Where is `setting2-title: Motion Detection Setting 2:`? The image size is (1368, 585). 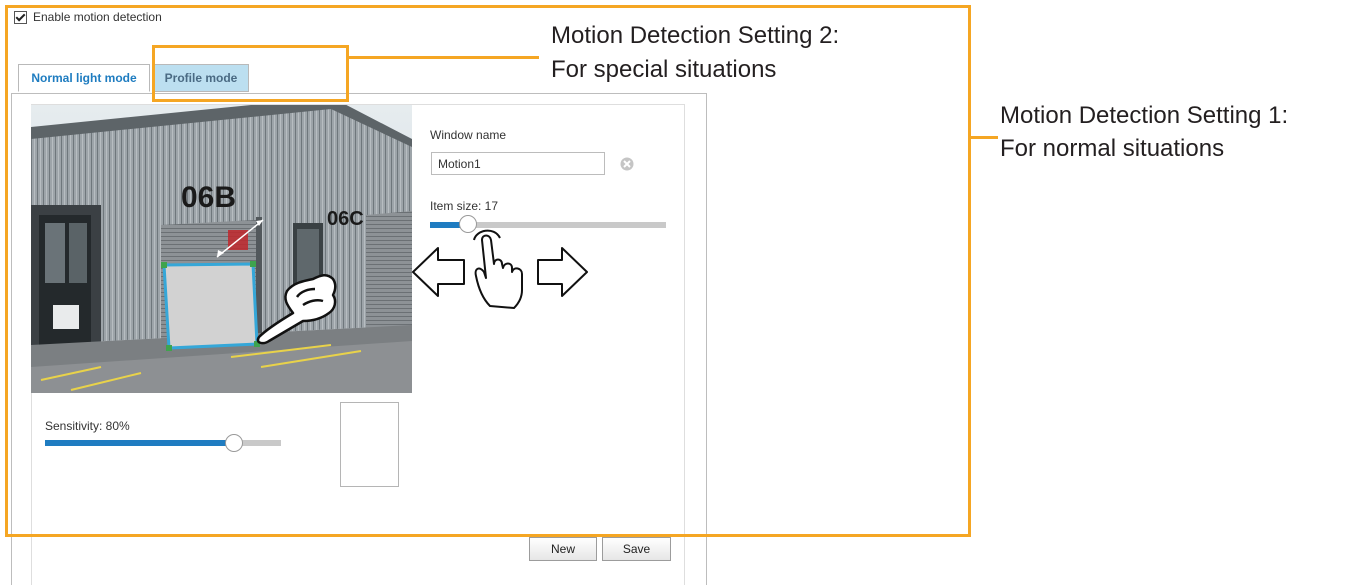
setting2-title: Motion Detection Setting 2: is located at coordinates (695, 35).